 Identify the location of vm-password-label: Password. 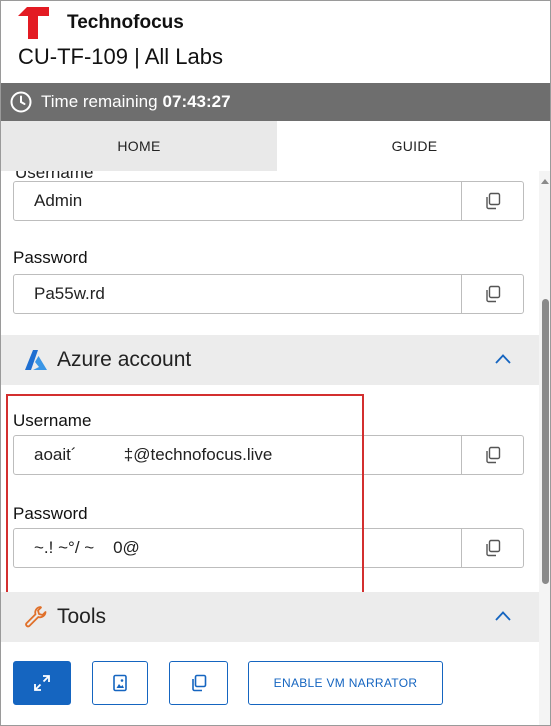
(50, 257).